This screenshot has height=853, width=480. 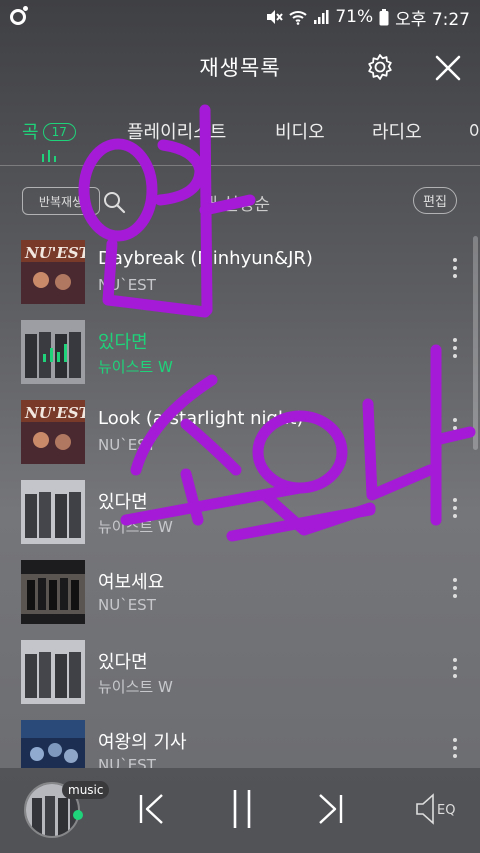 I want to click on signal-icon, so click(x=321, y=17).